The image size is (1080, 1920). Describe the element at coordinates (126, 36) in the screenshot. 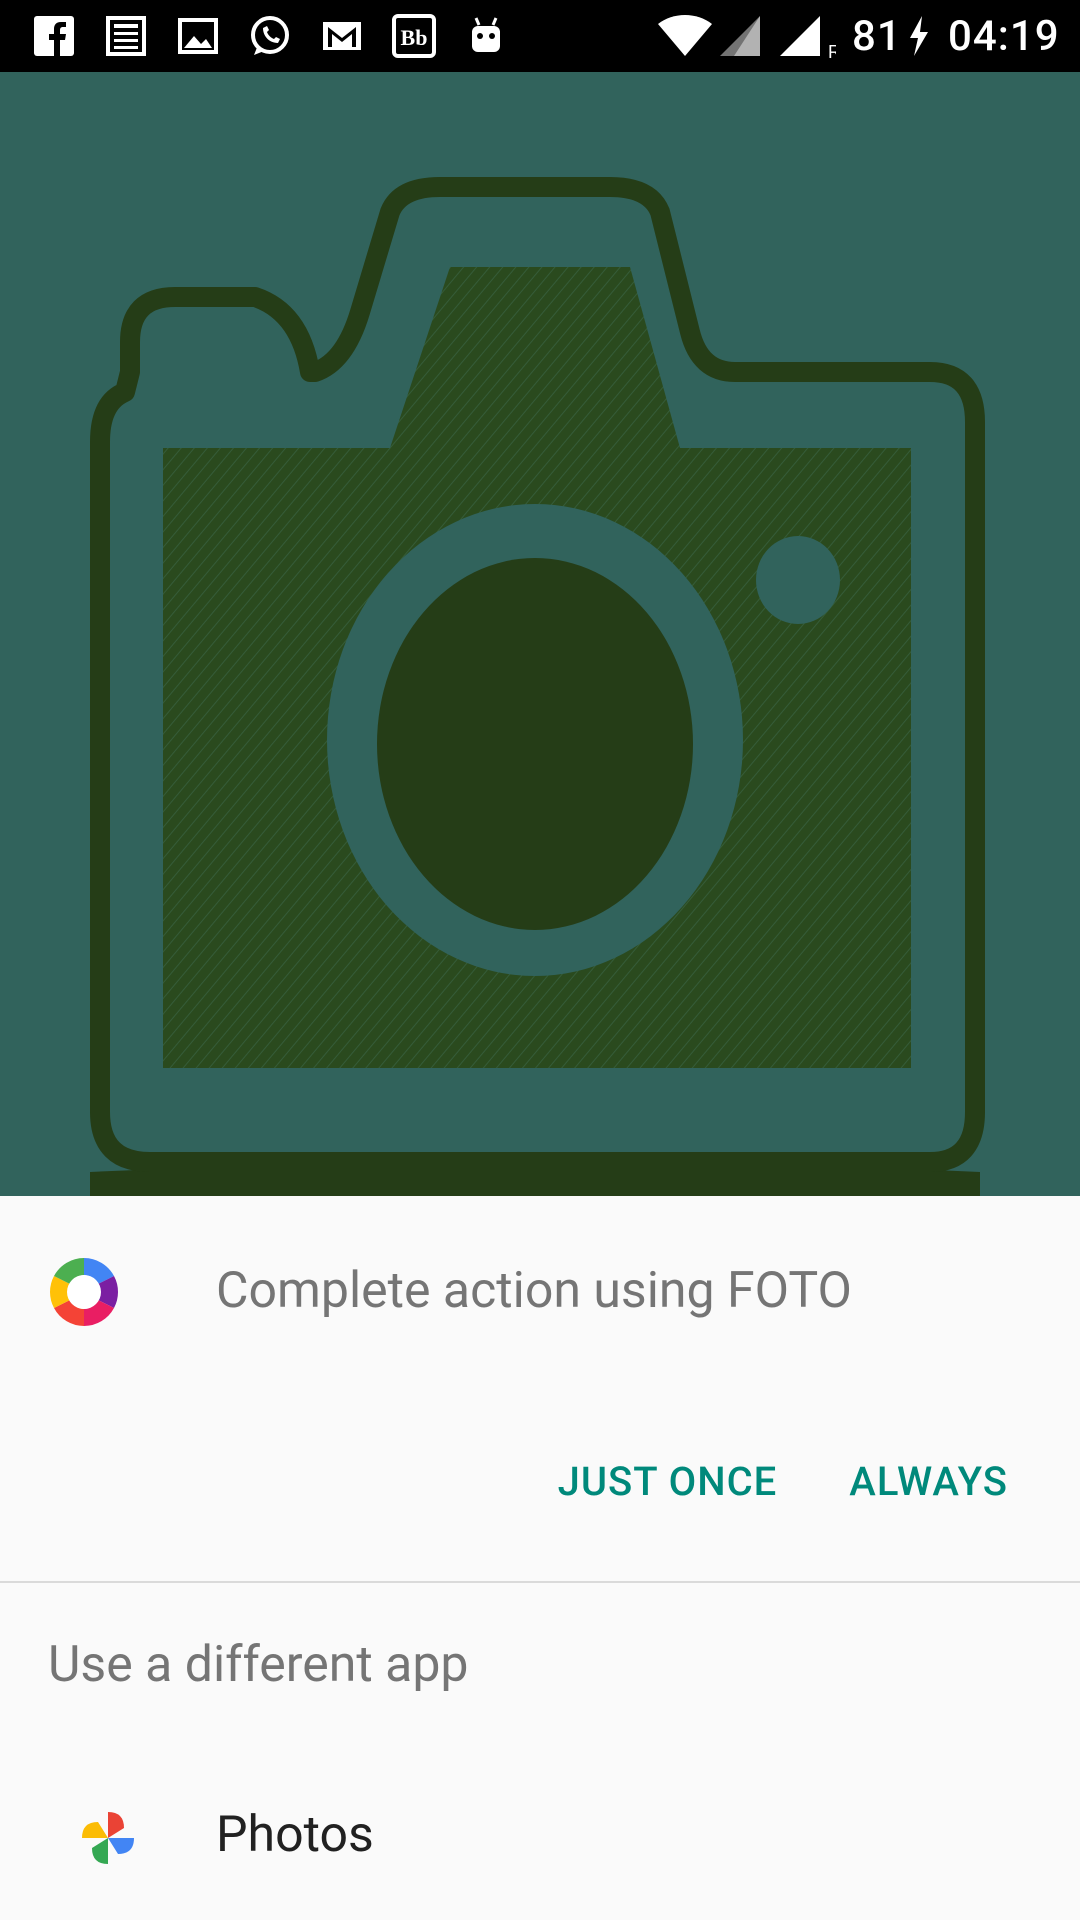

I see `news-icon` at that location.